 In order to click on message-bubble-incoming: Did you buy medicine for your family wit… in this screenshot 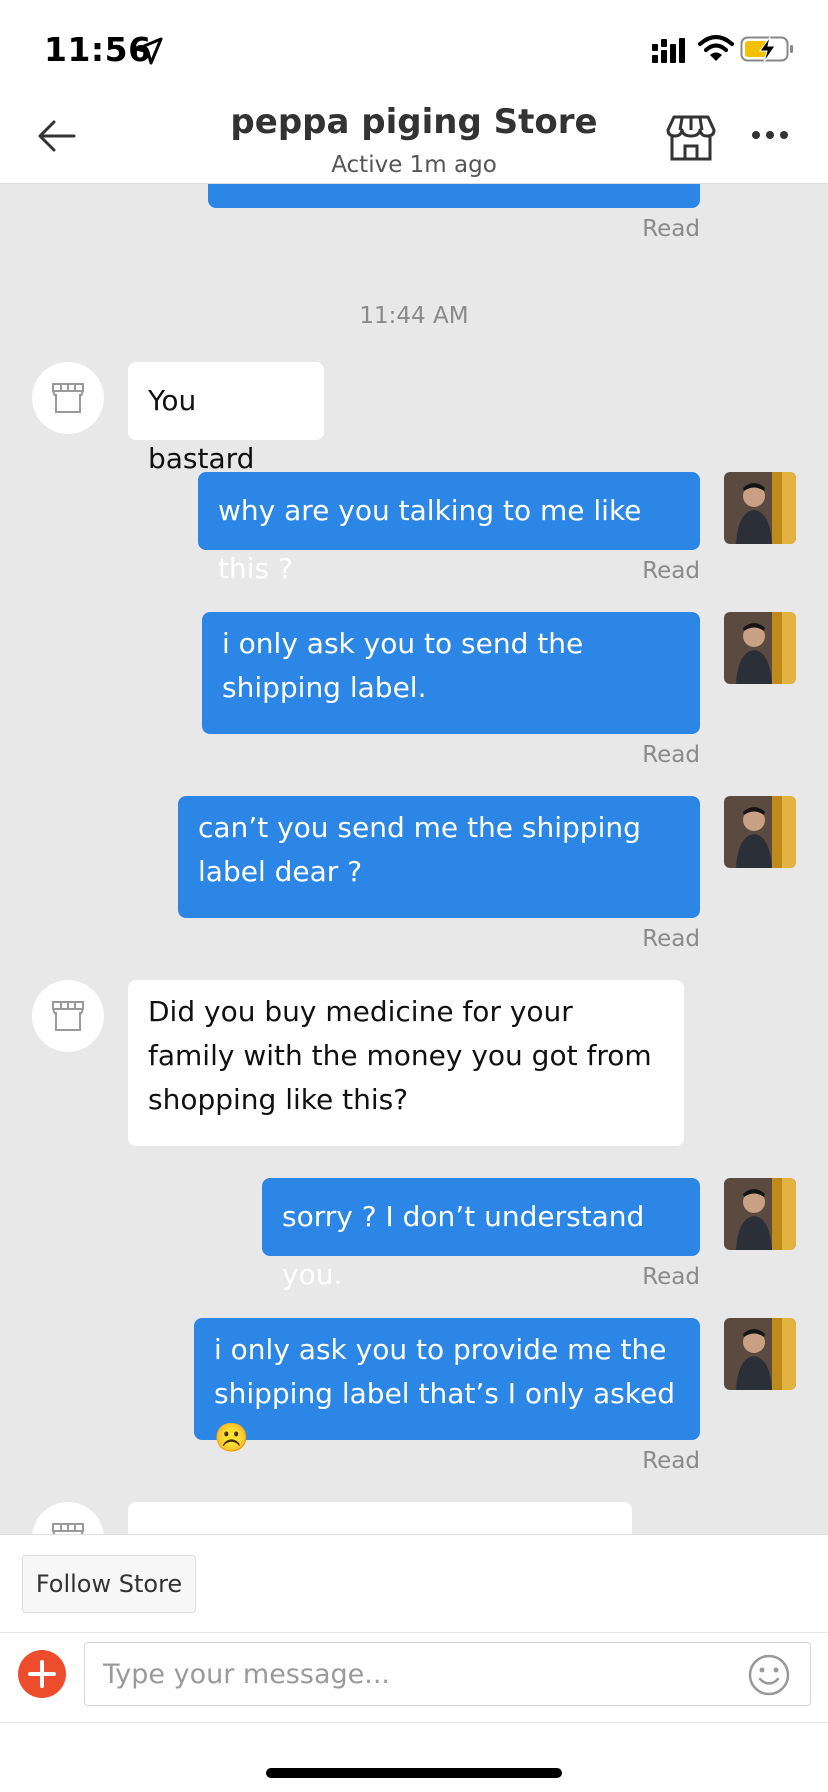, I will do `click(406, 1063)`.